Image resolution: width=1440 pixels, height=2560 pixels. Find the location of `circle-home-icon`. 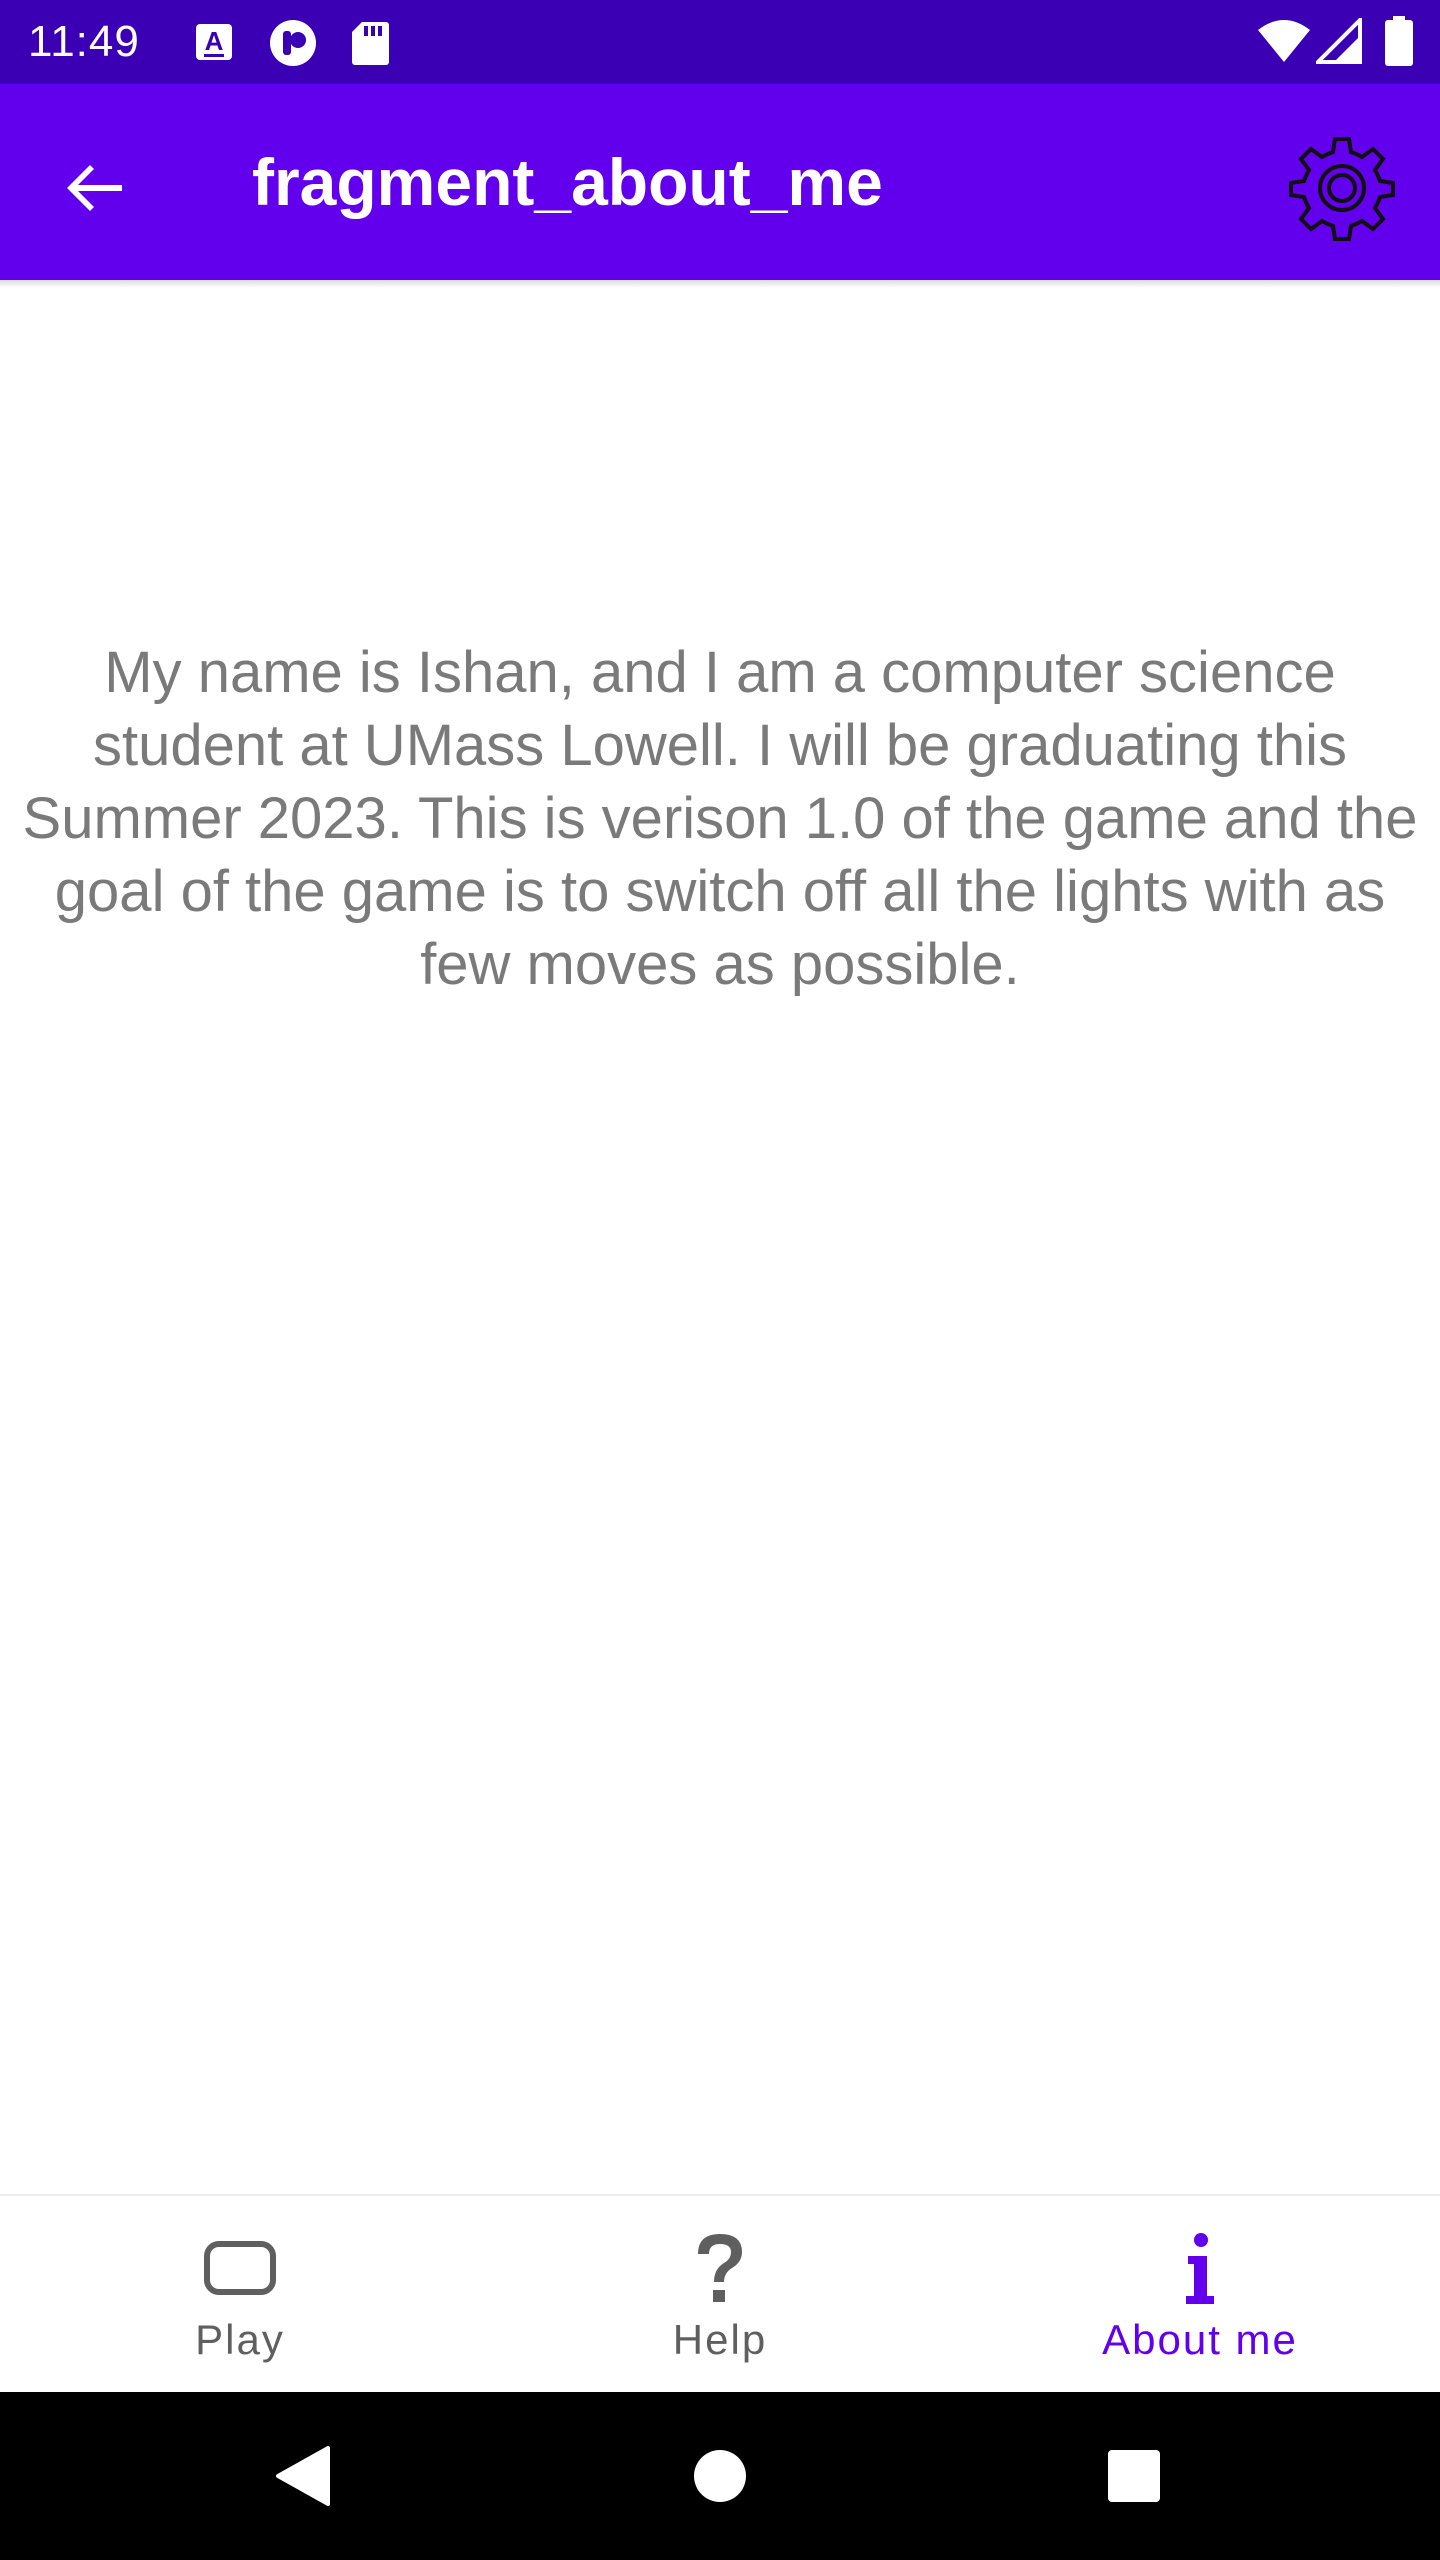

circle-home-icon is located at coordinates (720, 2476).